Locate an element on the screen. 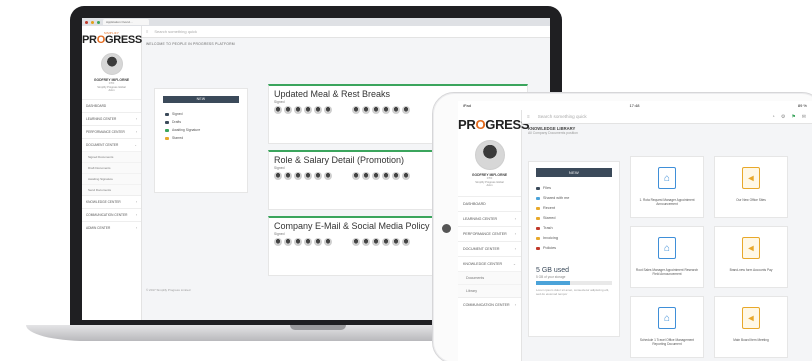 The image size is (812, 361). sidebar-item-label: COMMUNICATION CENTER is located at coordinates (486, 304).